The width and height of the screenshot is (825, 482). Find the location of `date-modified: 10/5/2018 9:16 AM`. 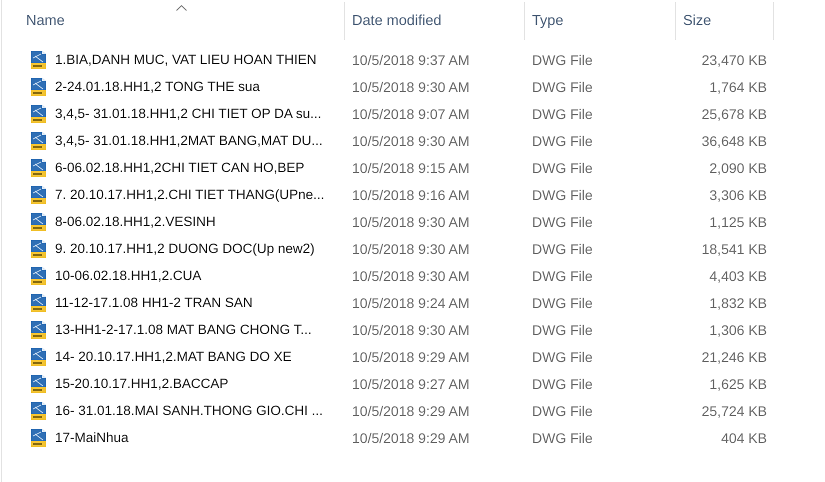

date-modified: 10/5/2018 9:16 AM is located at coordinates (411, 194).